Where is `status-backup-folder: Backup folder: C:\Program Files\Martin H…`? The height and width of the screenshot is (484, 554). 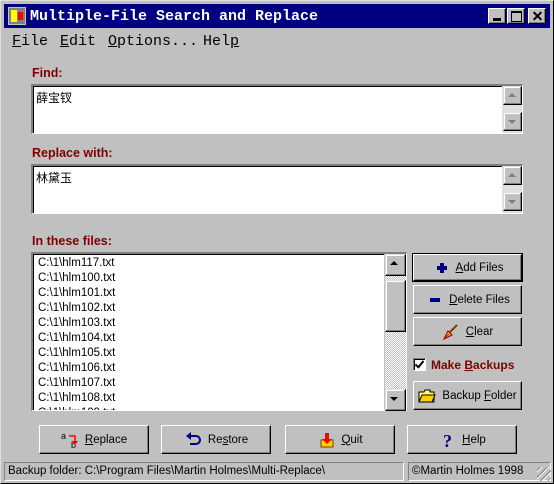
status-backup-folder: Backup folder: C:\Program Files\Martin H… is located at coordinates (204, 471).